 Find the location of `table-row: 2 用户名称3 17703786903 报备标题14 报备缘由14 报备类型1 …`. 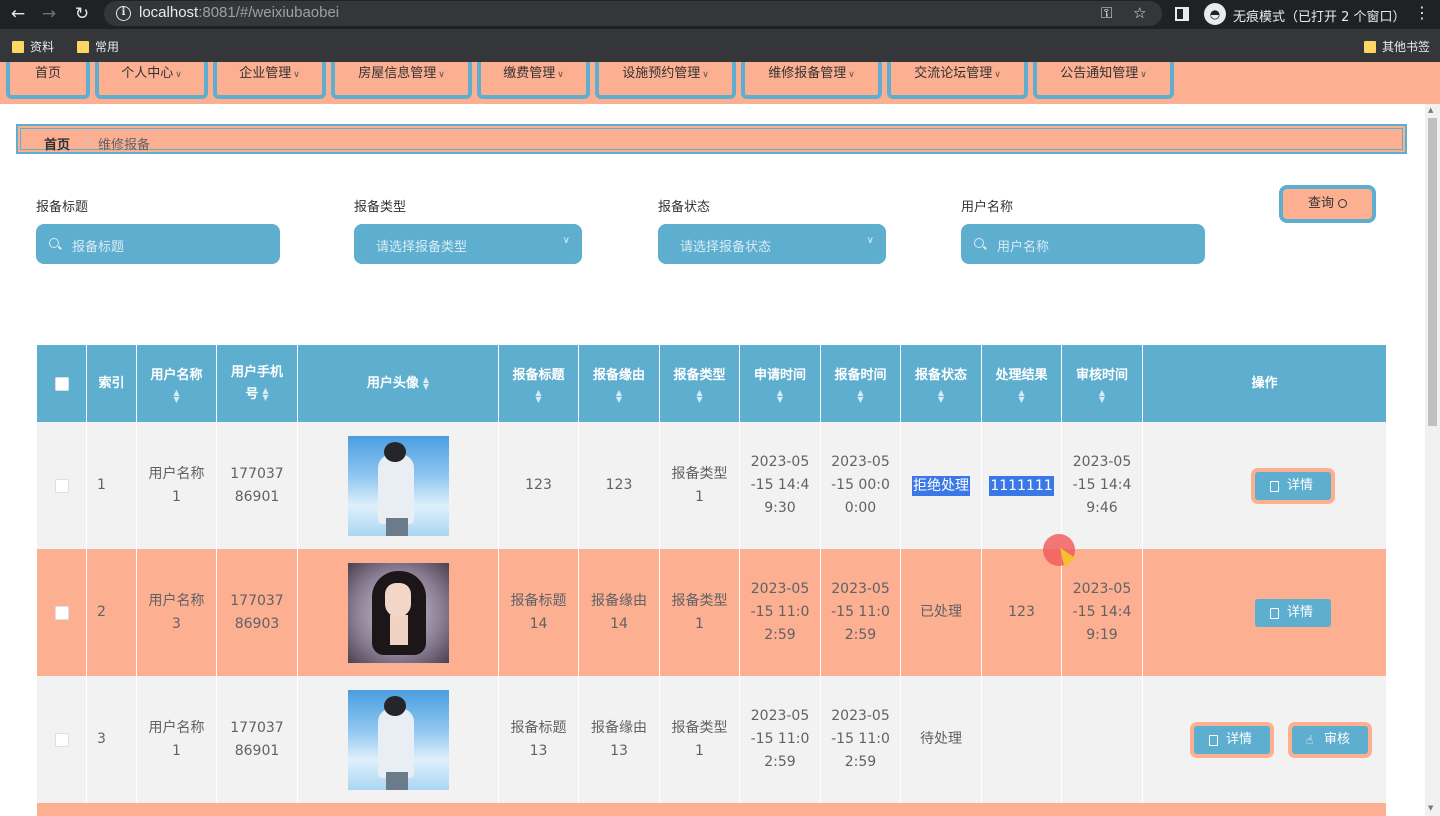

table-row: 2 用户名称3 17703786903 报备标题14 报备缘由14 报备类型1 … is located at coordinates (711, 612).